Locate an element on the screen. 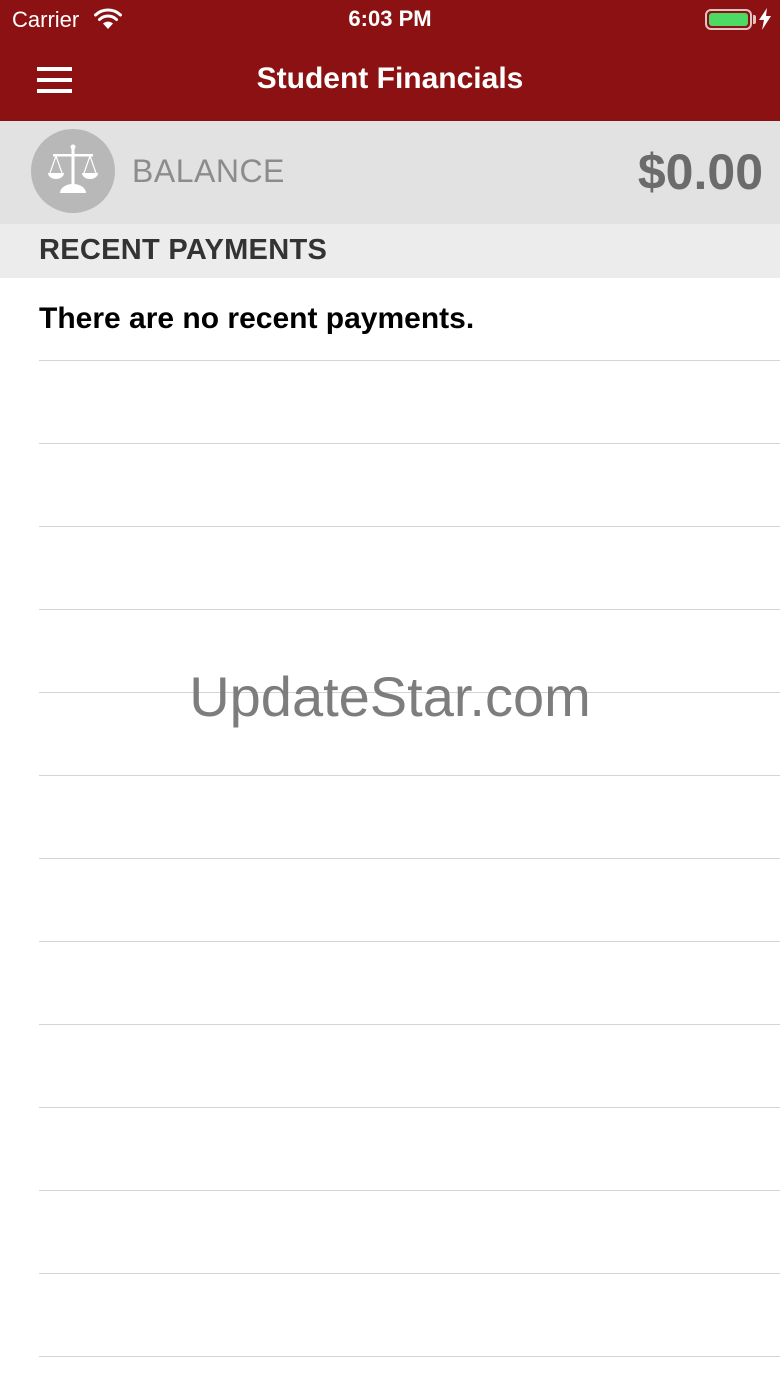 The image size is (780, 1387). page-title: Student Financials is located at coordinates (390, 78).